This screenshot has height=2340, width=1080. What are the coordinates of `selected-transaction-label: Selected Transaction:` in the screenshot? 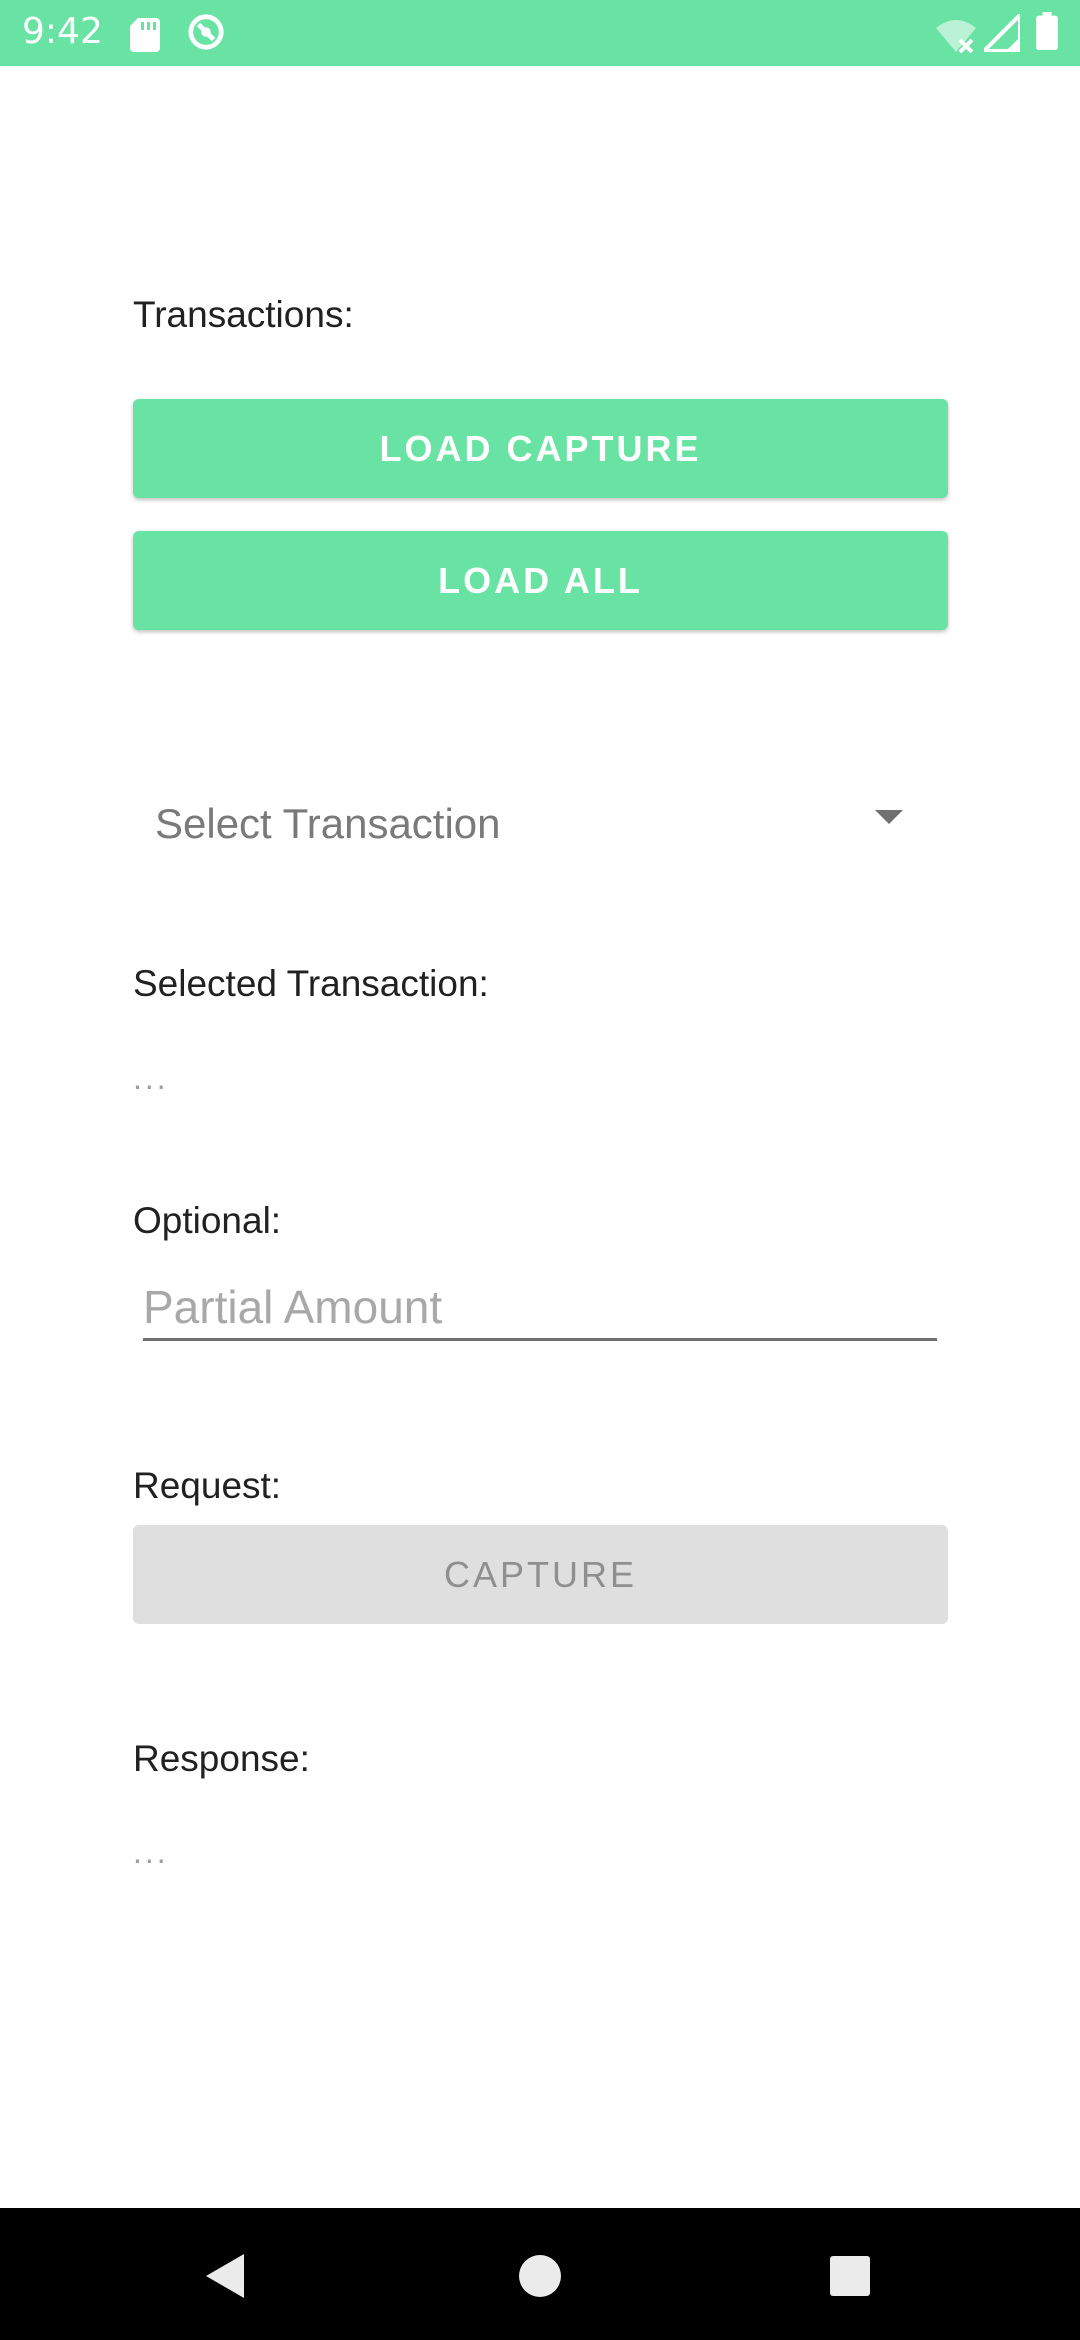 It's located at (311, 983).